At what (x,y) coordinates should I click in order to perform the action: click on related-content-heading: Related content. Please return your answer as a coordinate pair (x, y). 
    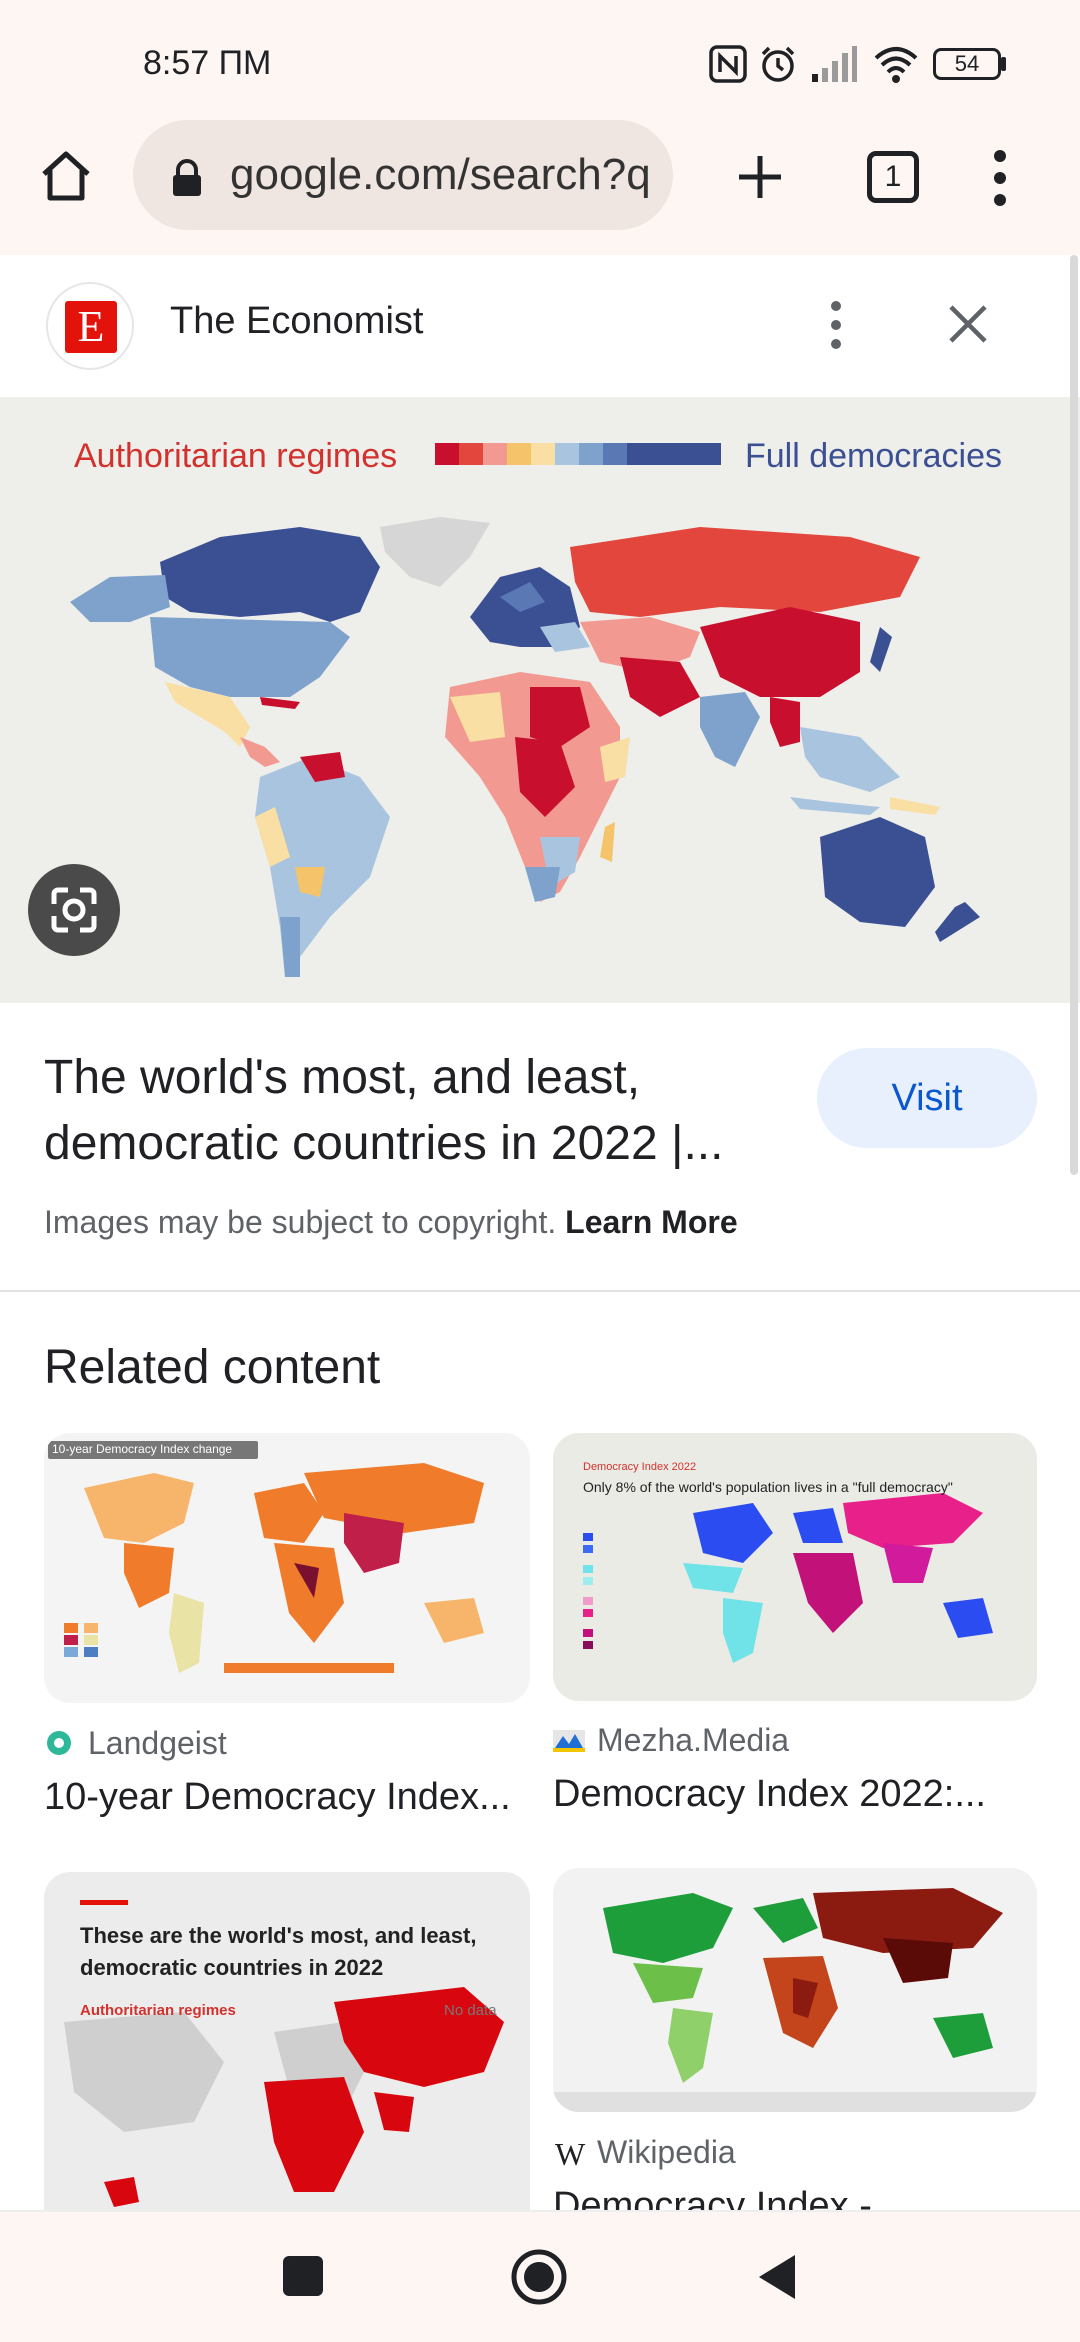
    Looking at the image, I should click on (212, 1367).